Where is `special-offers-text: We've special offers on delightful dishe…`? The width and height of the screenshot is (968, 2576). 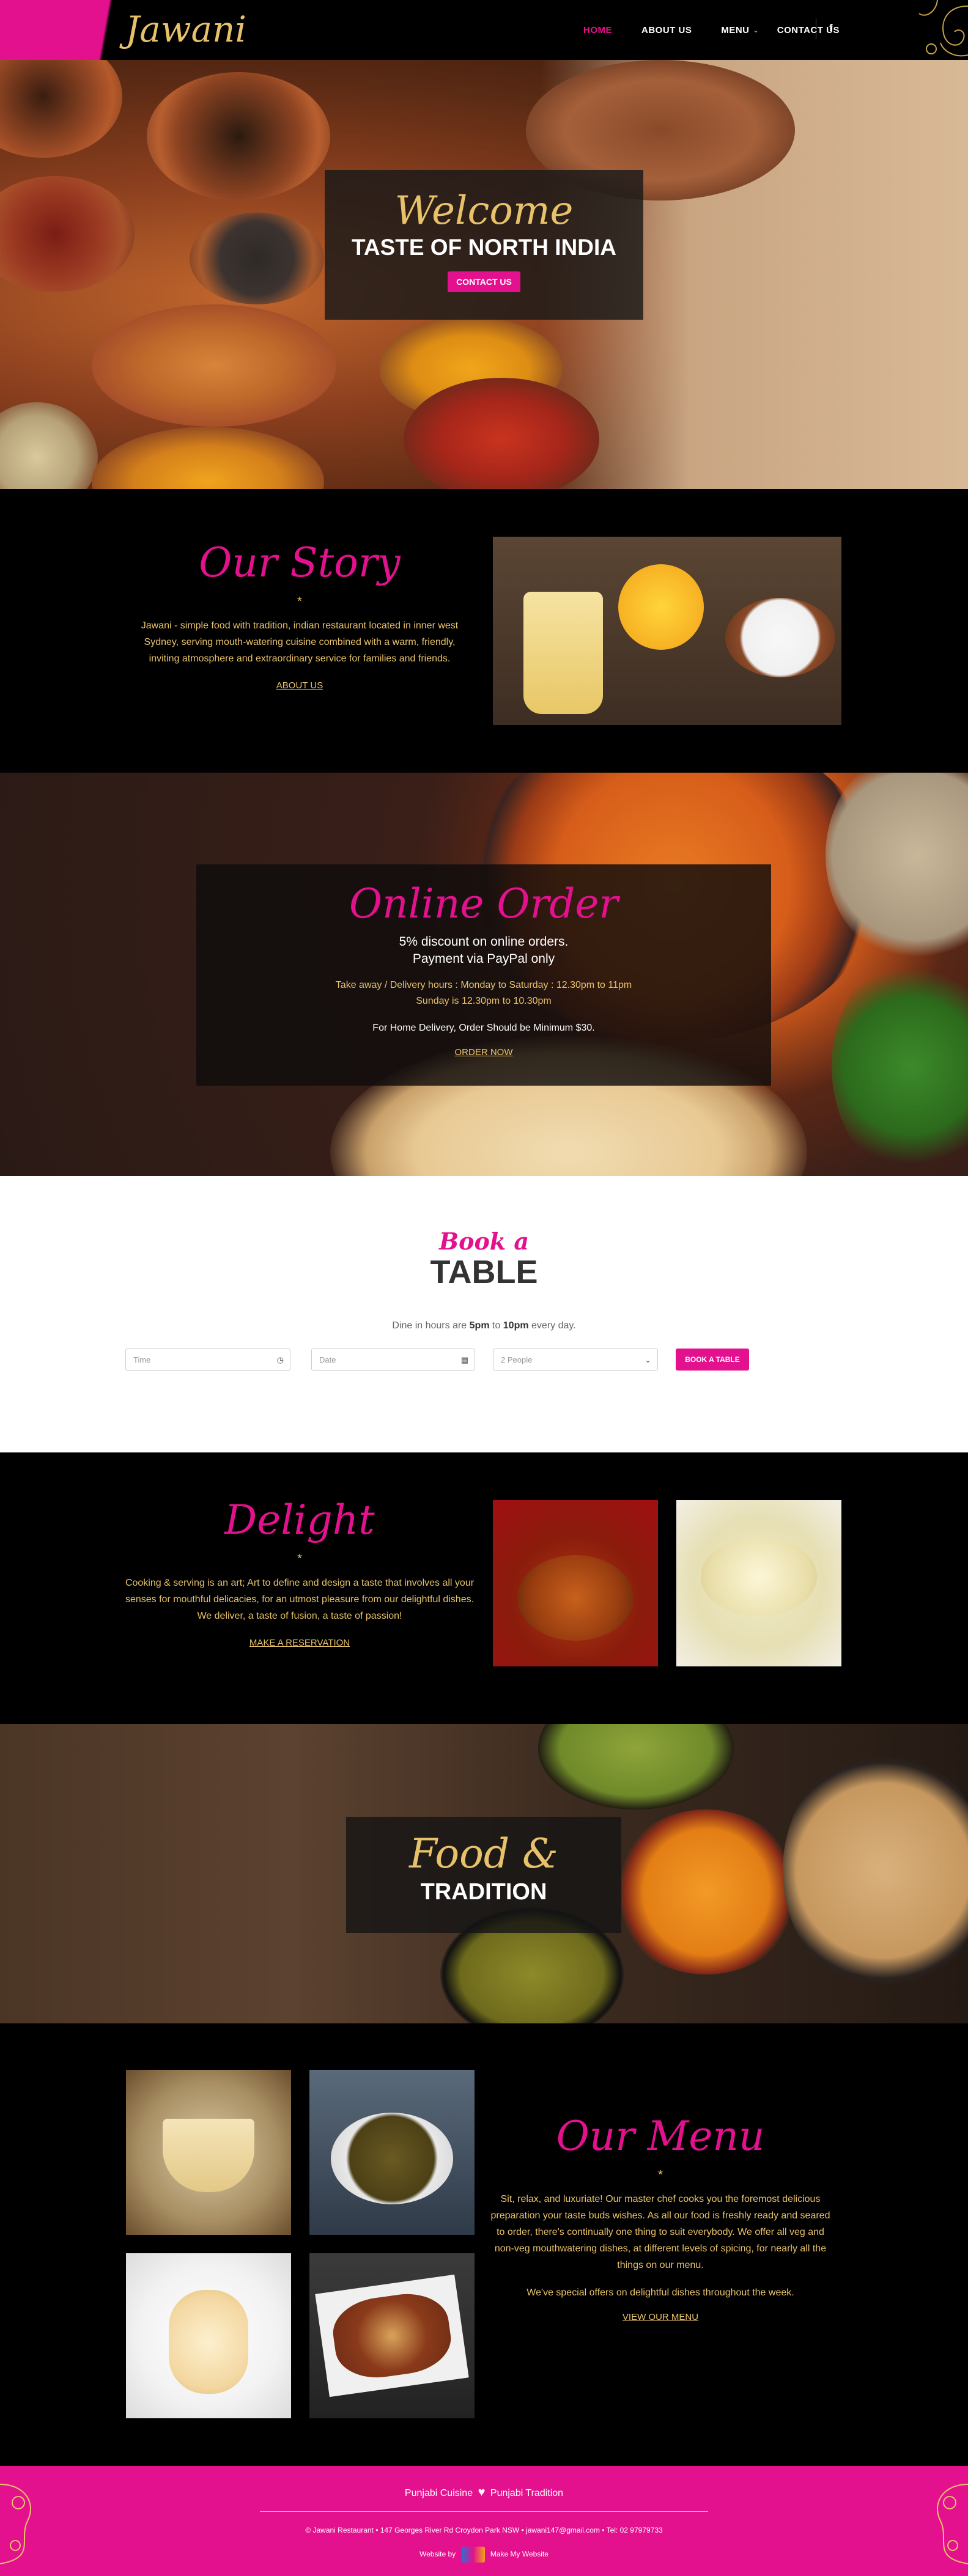 special-offers-text: We've special offers on delightful dishe… is located at coordinates (660, 2292).